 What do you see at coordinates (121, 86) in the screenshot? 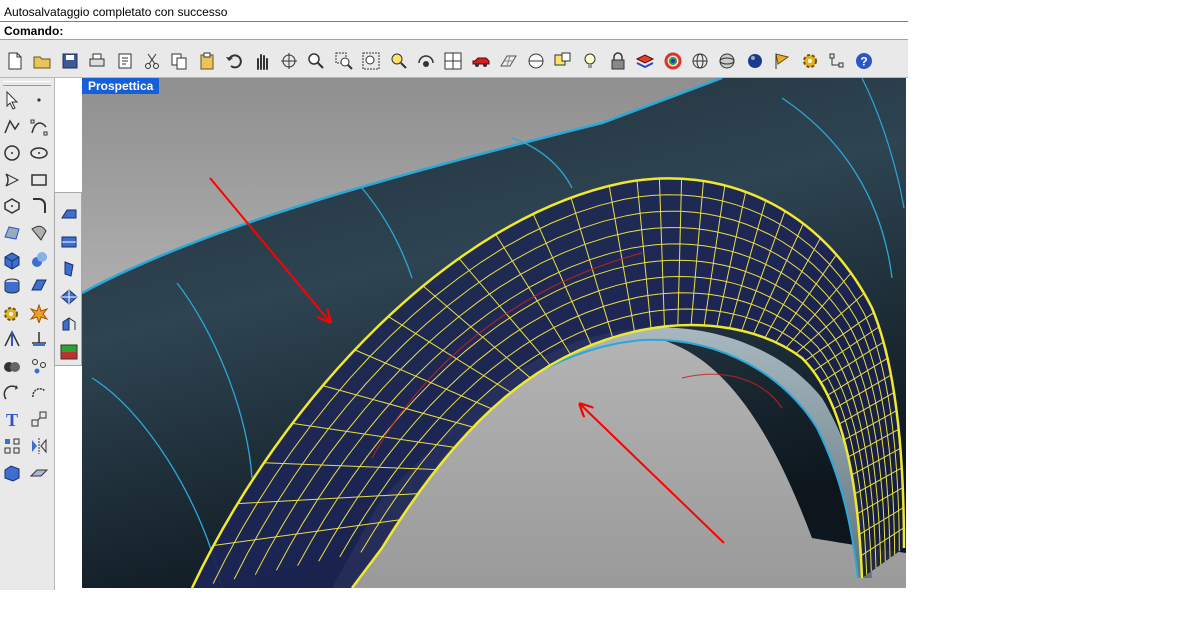
I see `viewport-title: Prospettica` at bounding box center [121, 86].